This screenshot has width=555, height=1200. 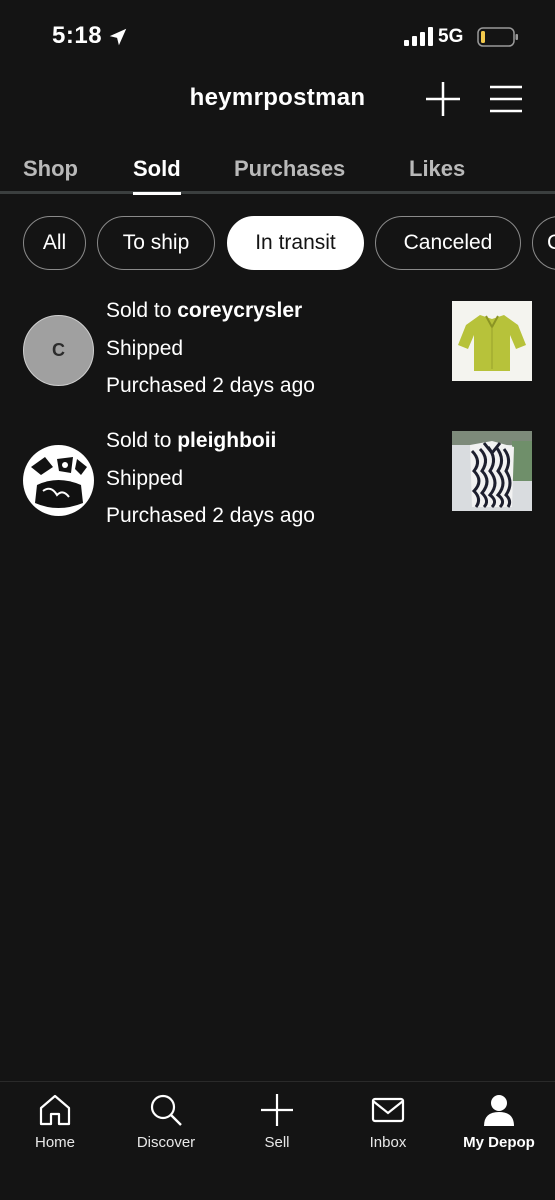 I want to click on nav-discover: Discover, so click(x=166, y=1127).